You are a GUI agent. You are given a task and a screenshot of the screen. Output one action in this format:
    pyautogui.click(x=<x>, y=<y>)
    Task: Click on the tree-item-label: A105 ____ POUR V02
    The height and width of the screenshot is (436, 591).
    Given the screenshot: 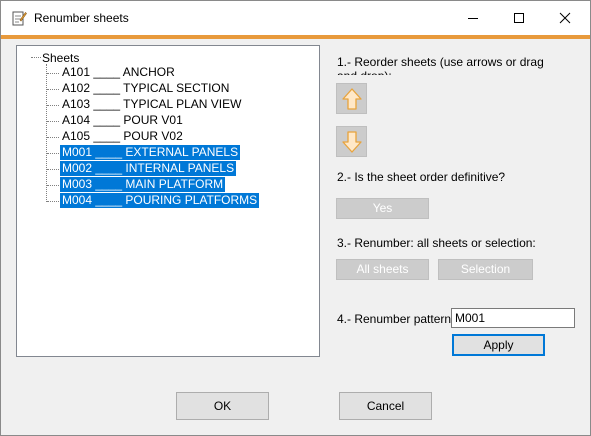 What is the action you would take?
    pyautogui.click(x=122, y=136)
    